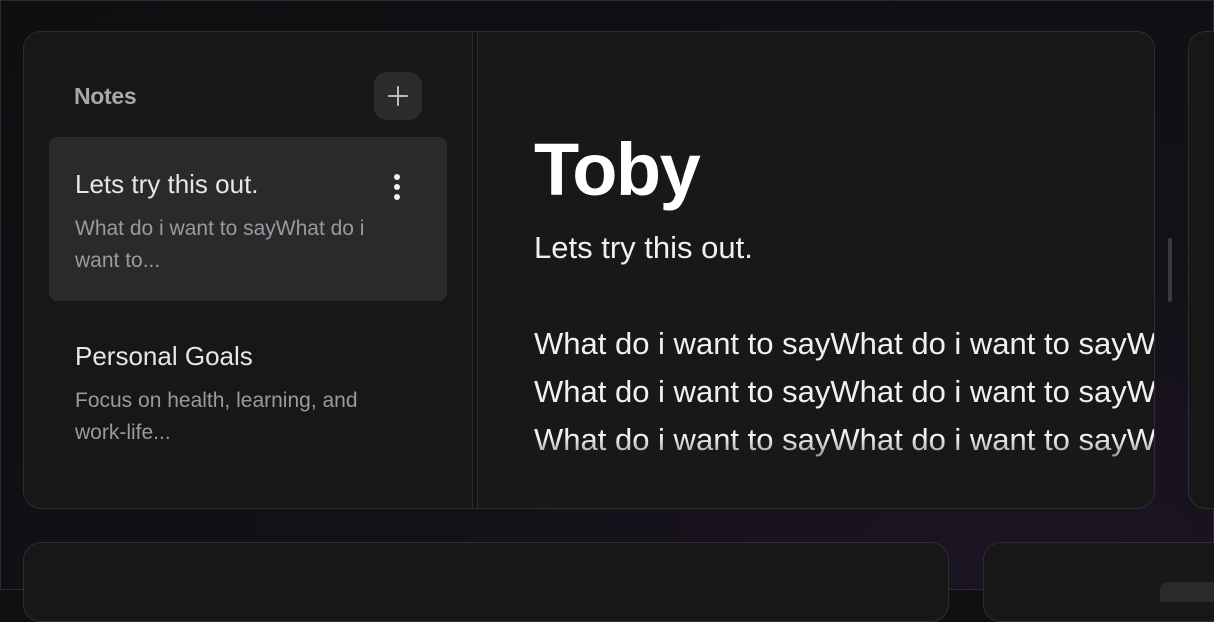 The width and height of the screenshot is (1214, 622). I want to click on note-title: Lets try this out., so click(167, 184).